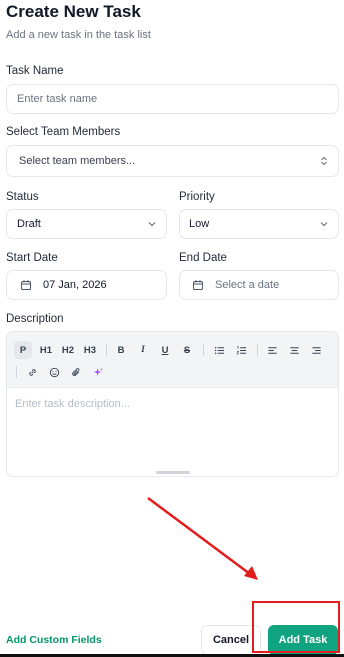 This screenshot has height=657, width=344. Describe the element at coordinates (90, 350) in the screenshot. I see `heading3-button: H3` at that location.